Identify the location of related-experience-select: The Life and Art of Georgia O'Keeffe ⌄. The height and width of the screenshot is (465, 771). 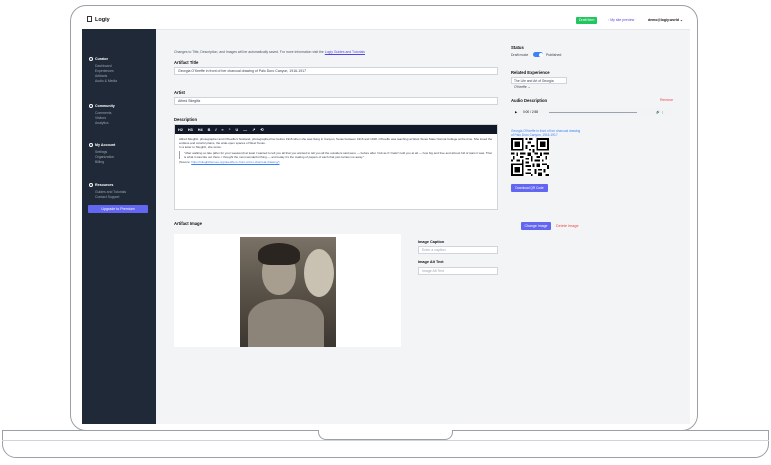
(539, 83).